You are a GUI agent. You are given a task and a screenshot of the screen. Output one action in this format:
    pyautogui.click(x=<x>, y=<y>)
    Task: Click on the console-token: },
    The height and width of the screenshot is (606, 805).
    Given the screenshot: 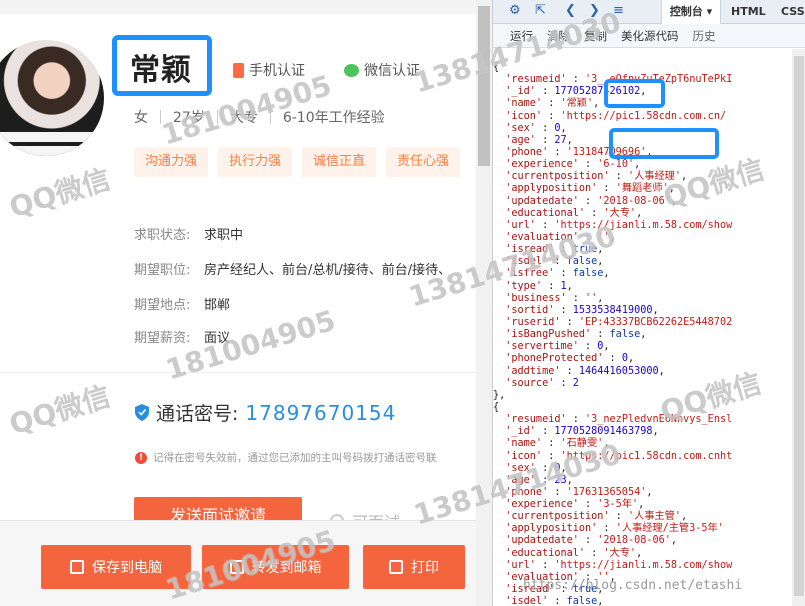 What is the action you would take?
    pyautogui.click(x=499, y=395)
    